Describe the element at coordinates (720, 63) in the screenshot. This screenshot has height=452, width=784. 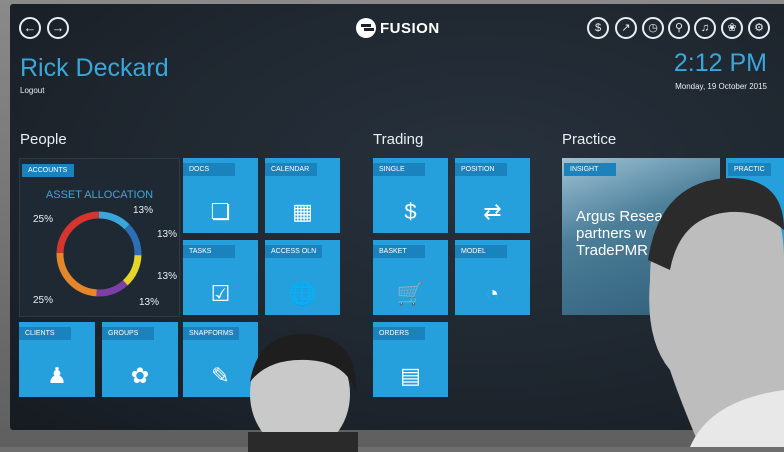
I see `clock-time: 2:12 PM` at that location.